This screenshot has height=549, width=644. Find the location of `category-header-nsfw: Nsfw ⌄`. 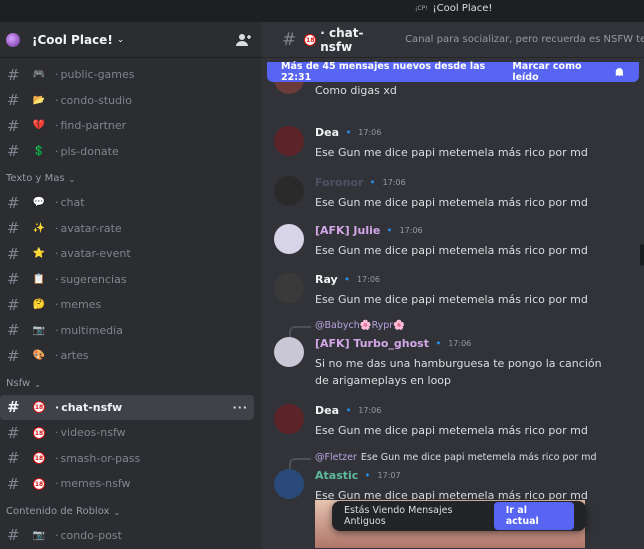

category-header-nsfw: Nsfw ⌄ is located at coordinates (131, 382).